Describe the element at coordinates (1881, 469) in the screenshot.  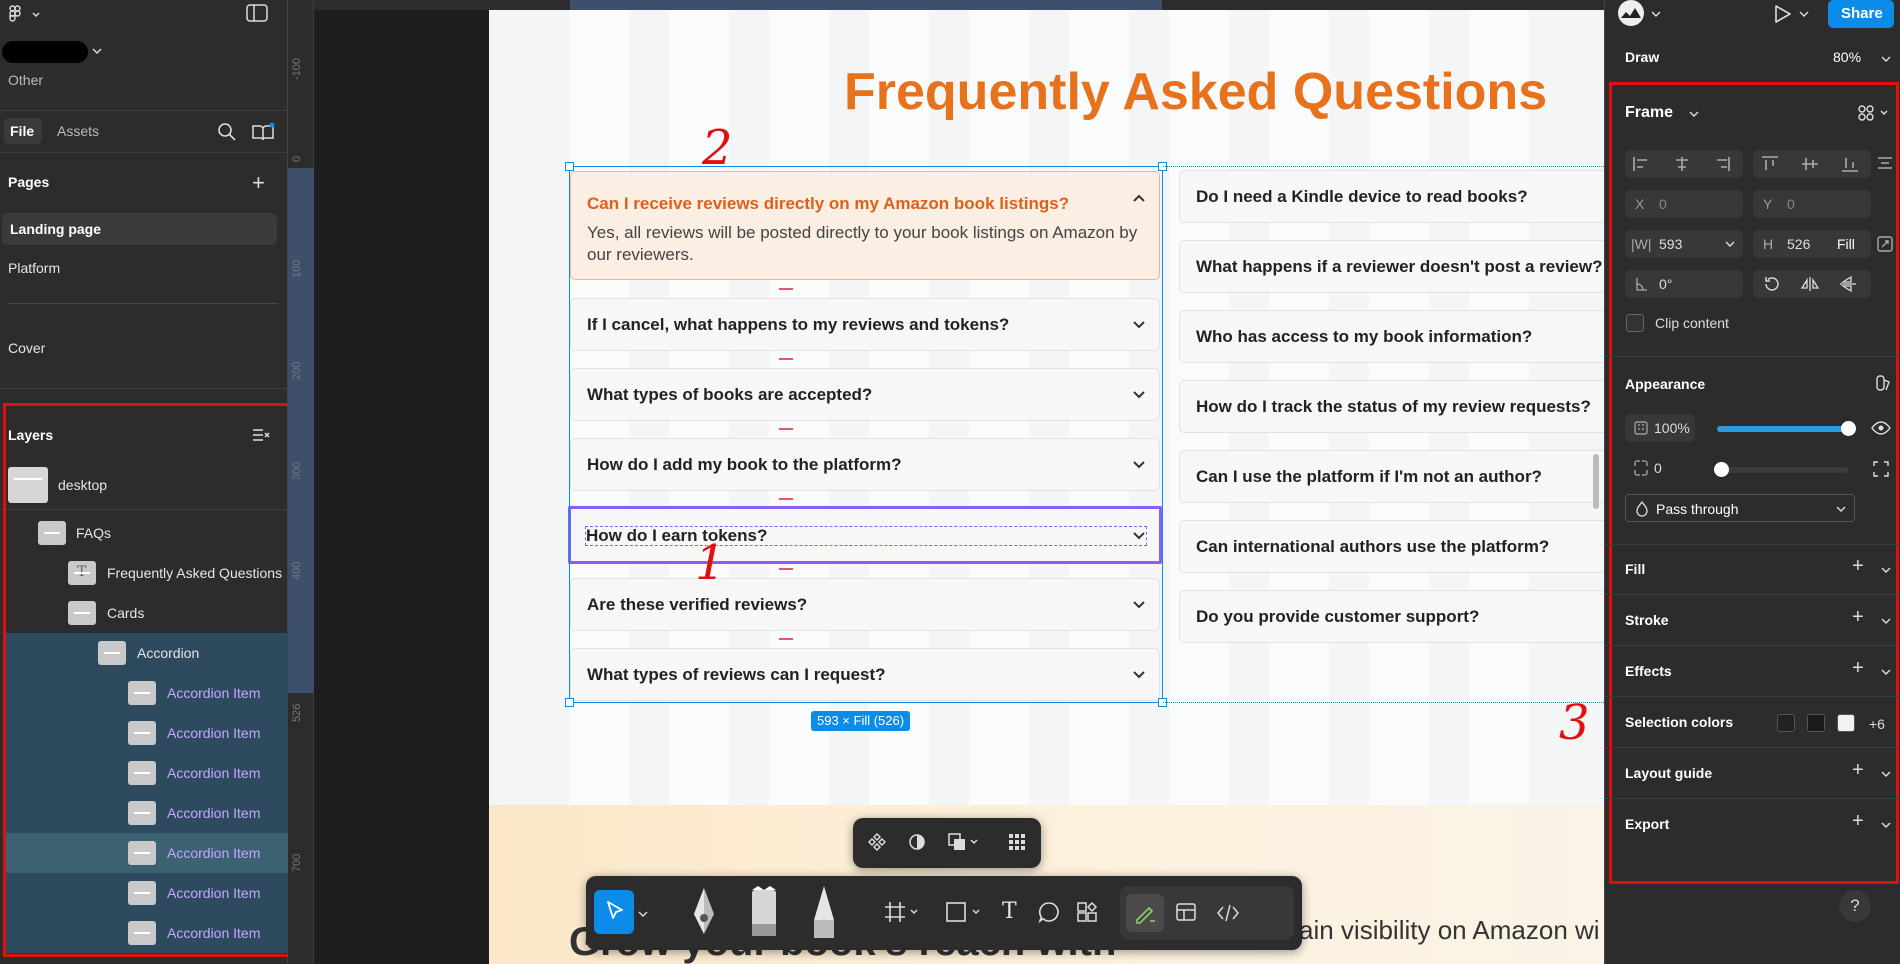
I see `independent-corners-icon` at that location.